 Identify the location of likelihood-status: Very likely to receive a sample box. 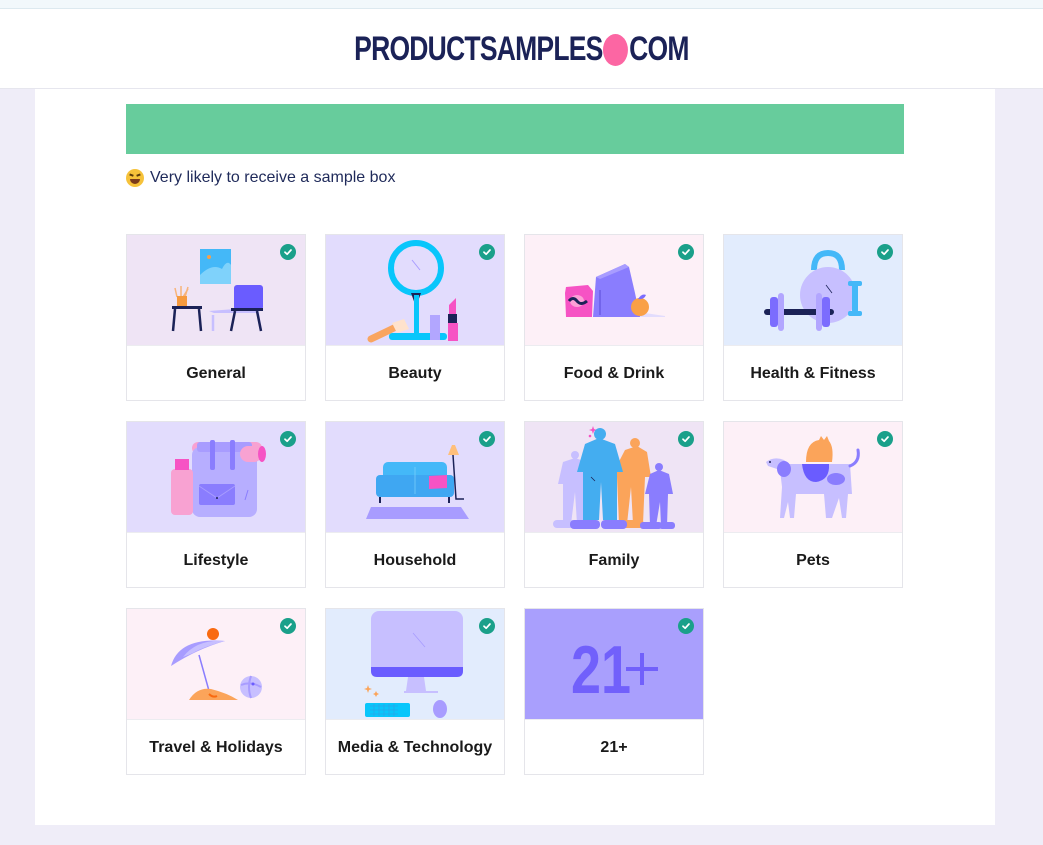
(260, 178).